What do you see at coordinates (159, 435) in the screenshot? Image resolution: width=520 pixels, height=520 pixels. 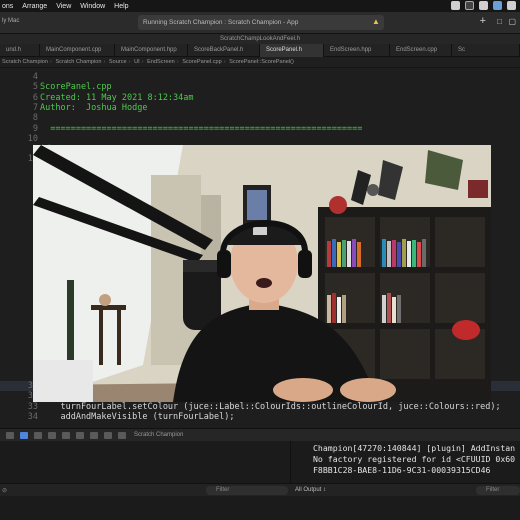 I see `debug-target-label: Scratch Champion` at bounding box center [159, 435].